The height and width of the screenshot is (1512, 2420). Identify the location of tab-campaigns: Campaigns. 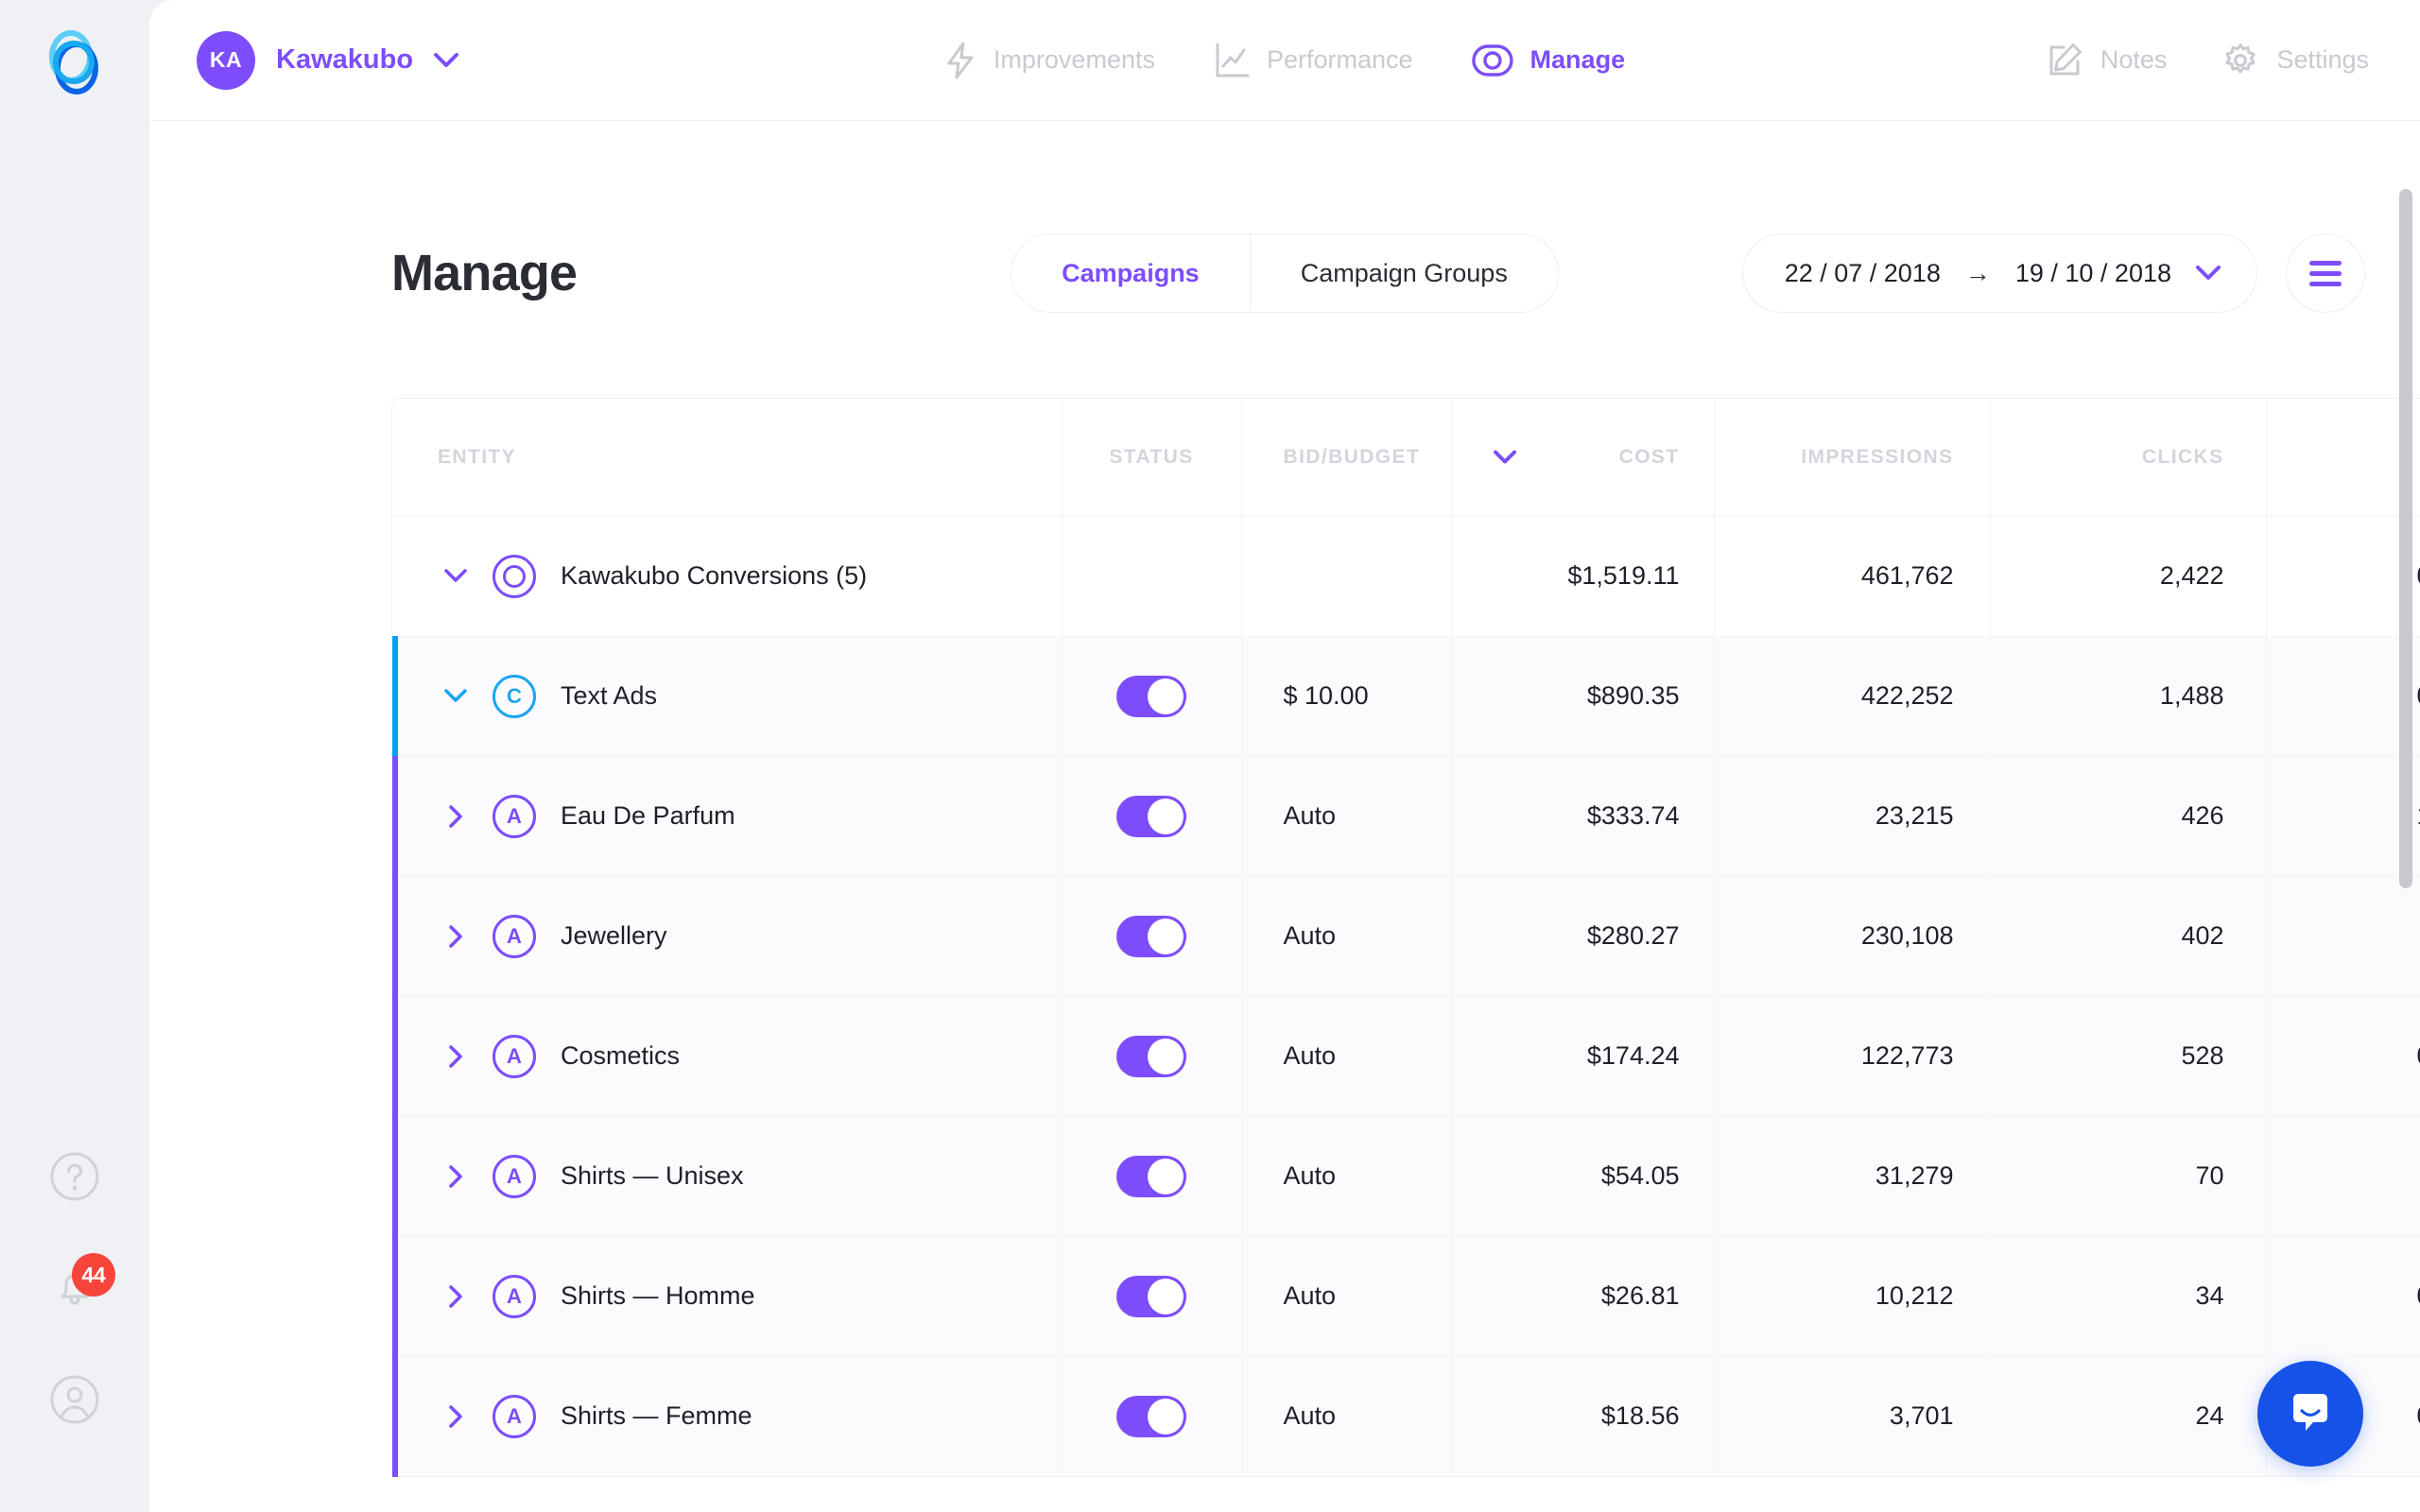
(1130, 273).